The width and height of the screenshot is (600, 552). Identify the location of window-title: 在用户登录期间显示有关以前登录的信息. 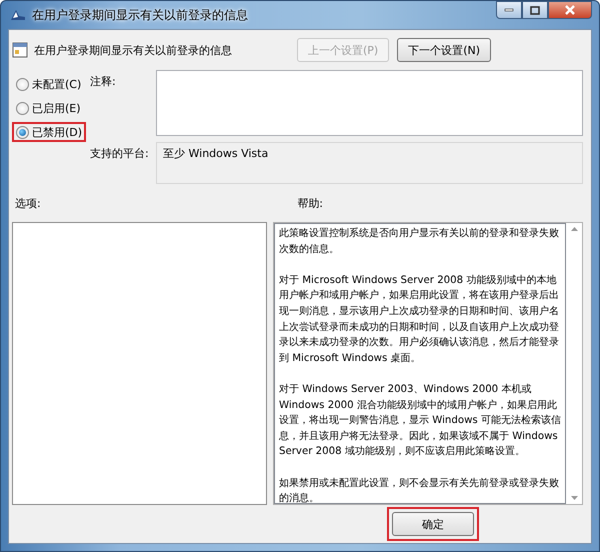
(140, 15).